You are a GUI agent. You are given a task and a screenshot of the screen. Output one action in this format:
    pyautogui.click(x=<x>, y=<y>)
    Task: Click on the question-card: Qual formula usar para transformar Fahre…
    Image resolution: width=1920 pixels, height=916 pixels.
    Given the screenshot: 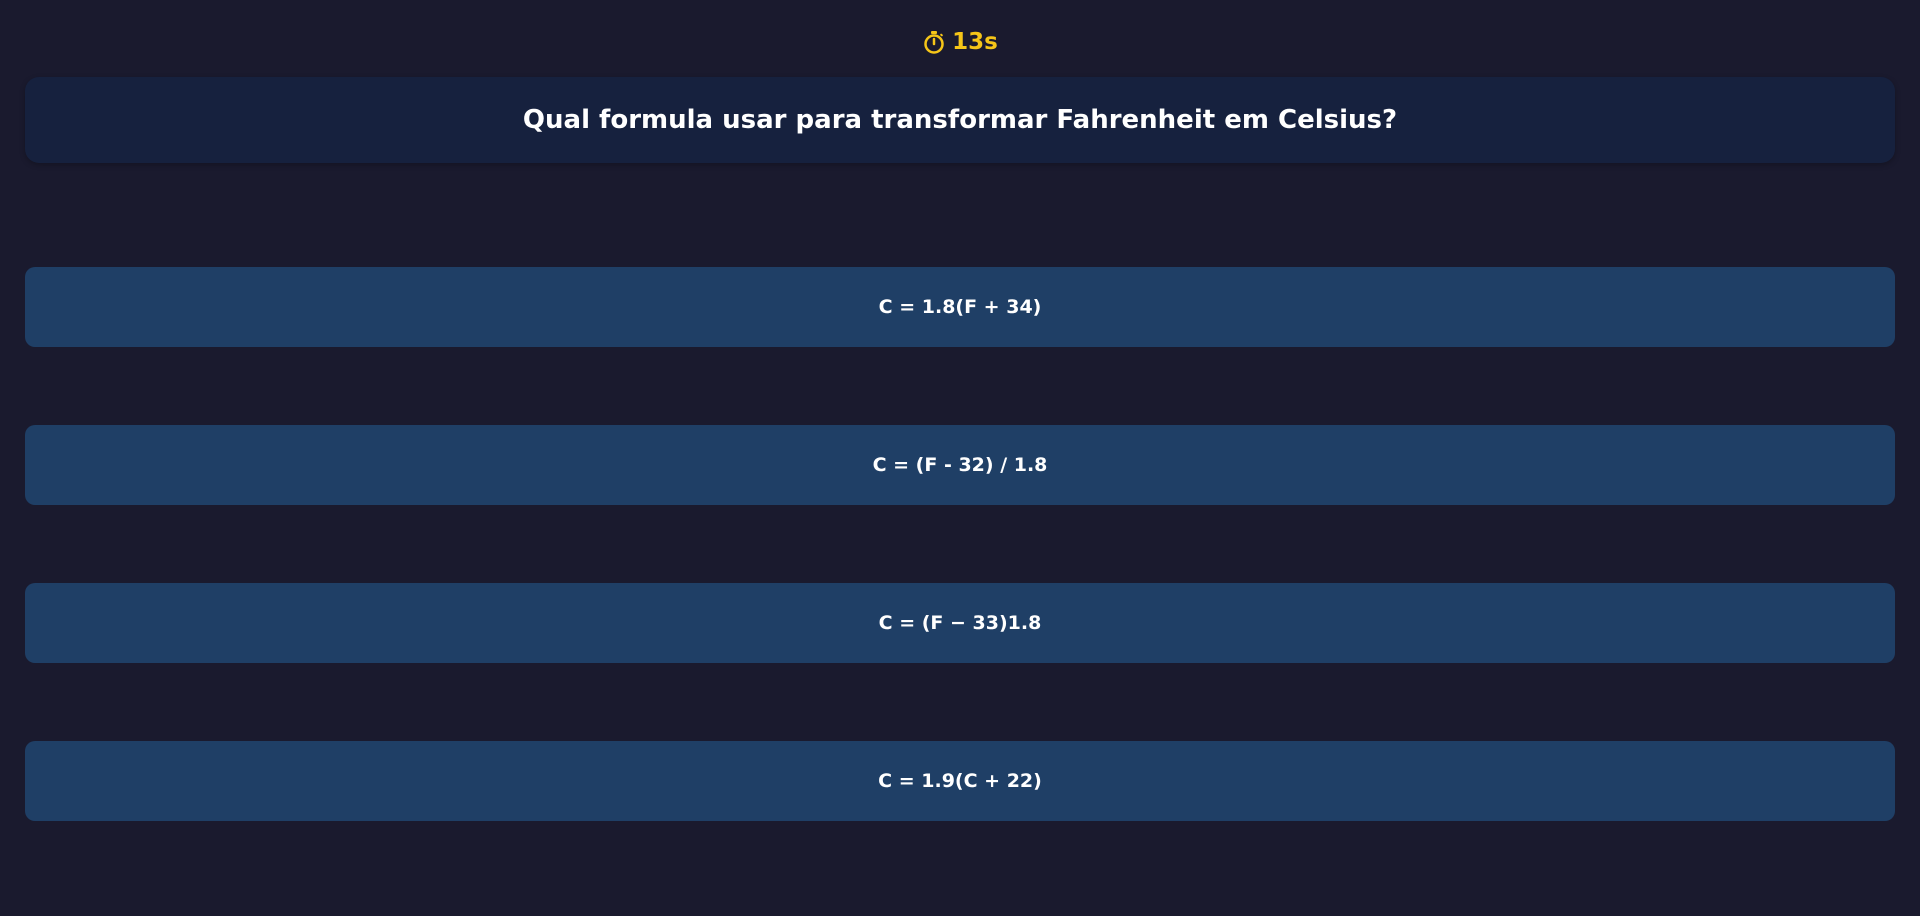 What is the action you would take?
    pyautogui.click(x=960, y=120)
    